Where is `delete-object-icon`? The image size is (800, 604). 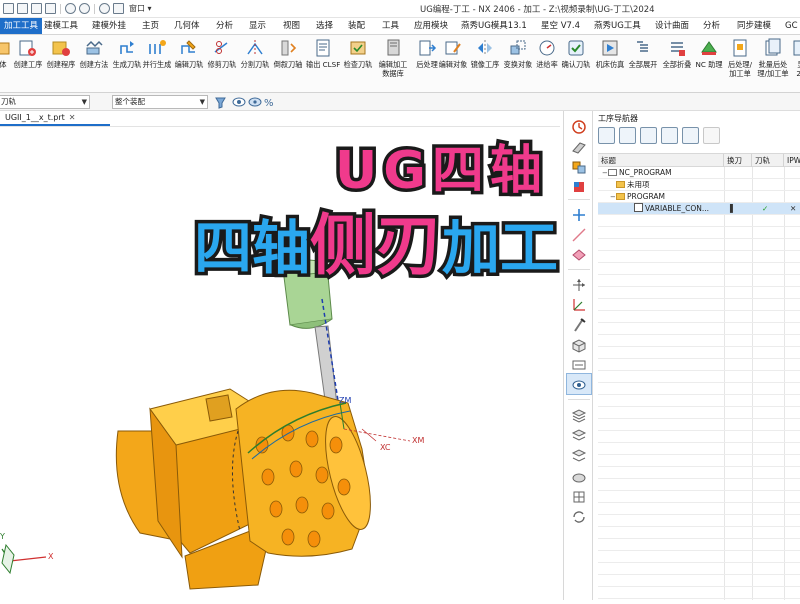
delete-object-icon is located at coordinates (711, 135).